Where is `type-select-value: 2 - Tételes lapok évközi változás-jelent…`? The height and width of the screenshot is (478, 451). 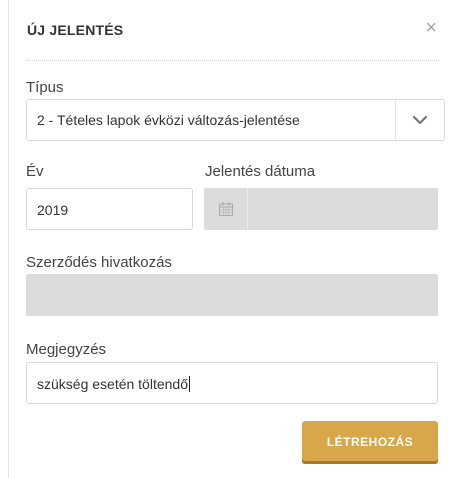 type-select-value: 2 - Tételes lapok évközi változás-jelent… is located at coordinates (168, 120).